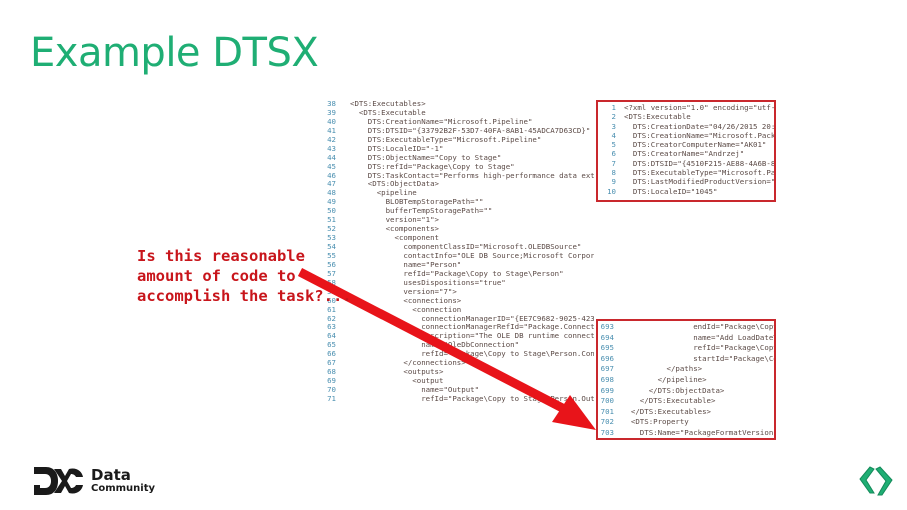 Image resolution: width=907 pixels, height=510 pixels. What do you see at coordinates (221, 256) in the screenshot?
I see `question-line: Is this reasonable` at bounding box center [221, 256].